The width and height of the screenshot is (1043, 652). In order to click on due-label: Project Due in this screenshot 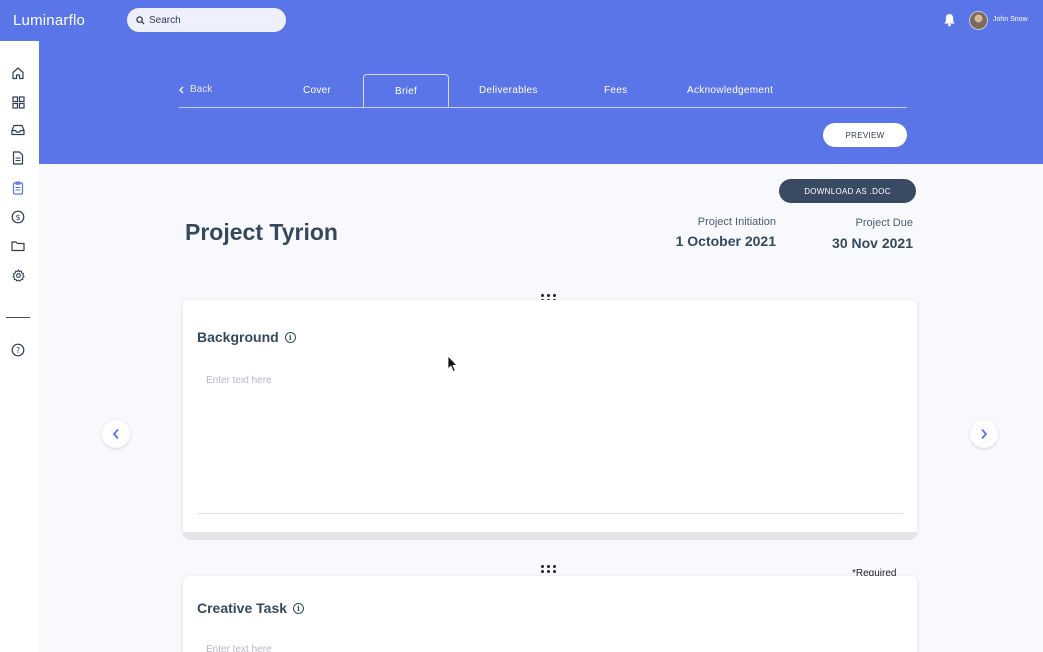, I will do `click(884, 223)`.